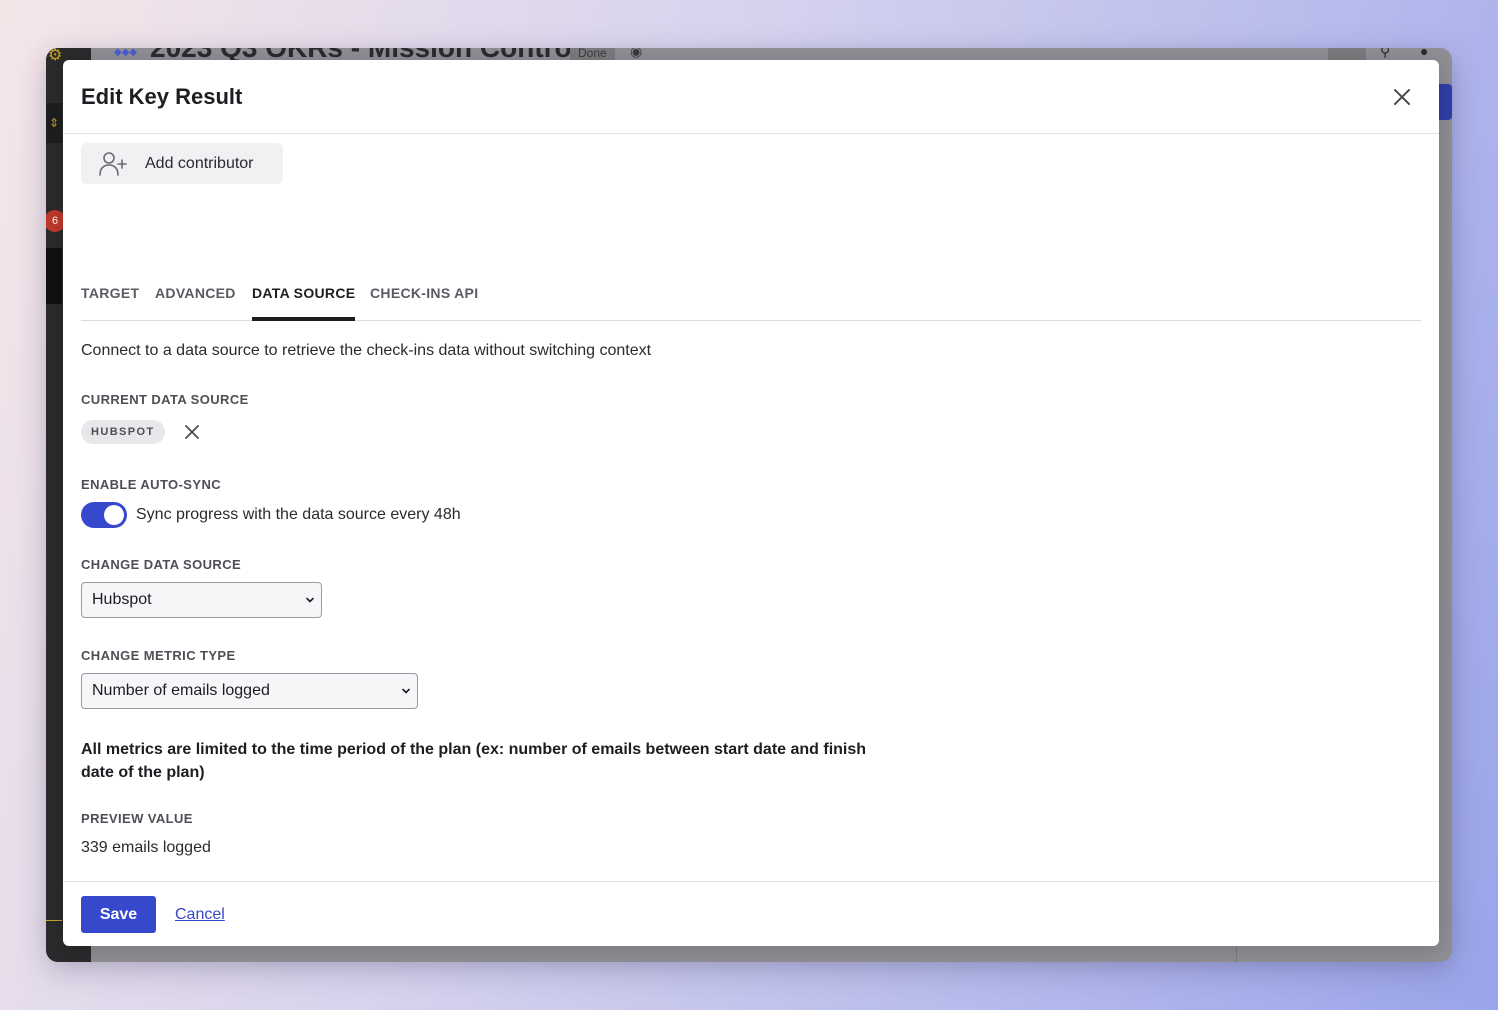 Image resolution: width=1498 pixels, height=1010 pixels. I want to click on tab-check-ins-api: CHECK-INS API, so click(424, 302).